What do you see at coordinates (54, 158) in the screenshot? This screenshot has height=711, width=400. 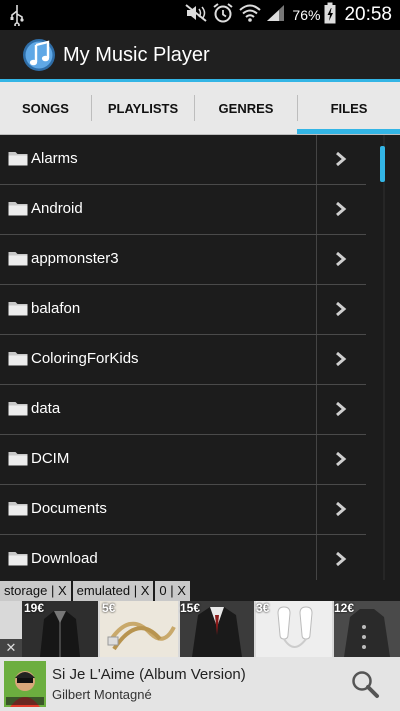 I see `file-name: Alarms` at bounding box center [54, 158].